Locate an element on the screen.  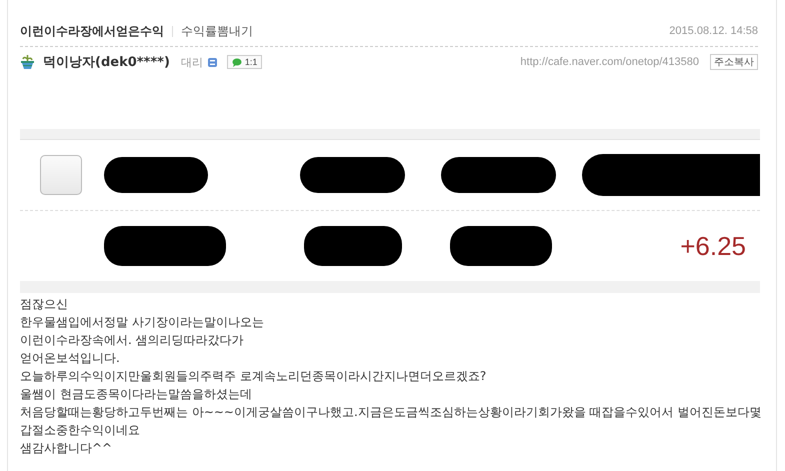
body-text: 울쌤이 현금도종목이다라는말씀을하셨는데 is located at coordinates (136, 394).